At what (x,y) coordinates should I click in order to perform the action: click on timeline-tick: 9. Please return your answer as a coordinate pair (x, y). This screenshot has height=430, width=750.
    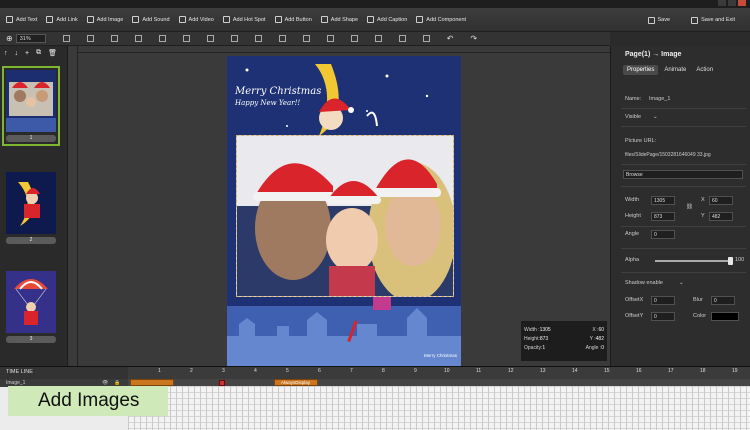
    Looking at the image, I should click on (415, 371).